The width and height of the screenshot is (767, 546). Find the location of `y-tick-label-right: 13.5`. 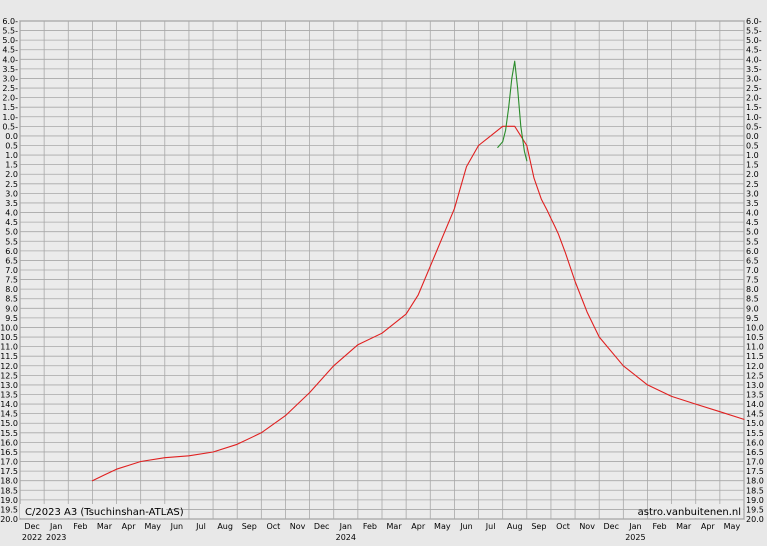

y-tick-label-right: 13.5 is located at coordinates (755, 395).